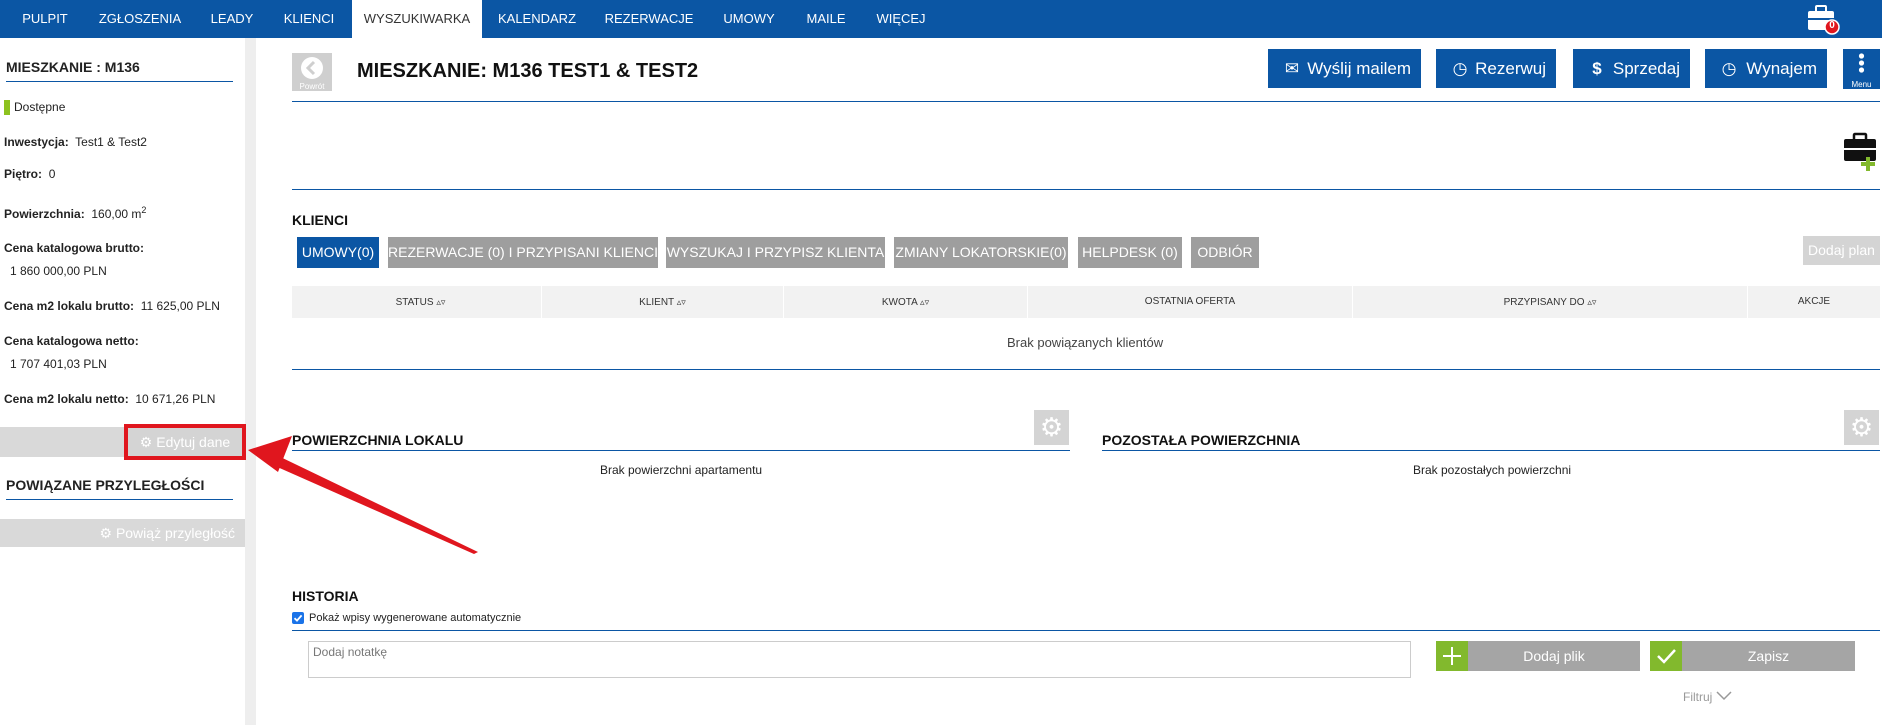 This screenshot has width=1882, height=725. I want to click on reserve-label: Rezerwuj, so click(1510, 68).